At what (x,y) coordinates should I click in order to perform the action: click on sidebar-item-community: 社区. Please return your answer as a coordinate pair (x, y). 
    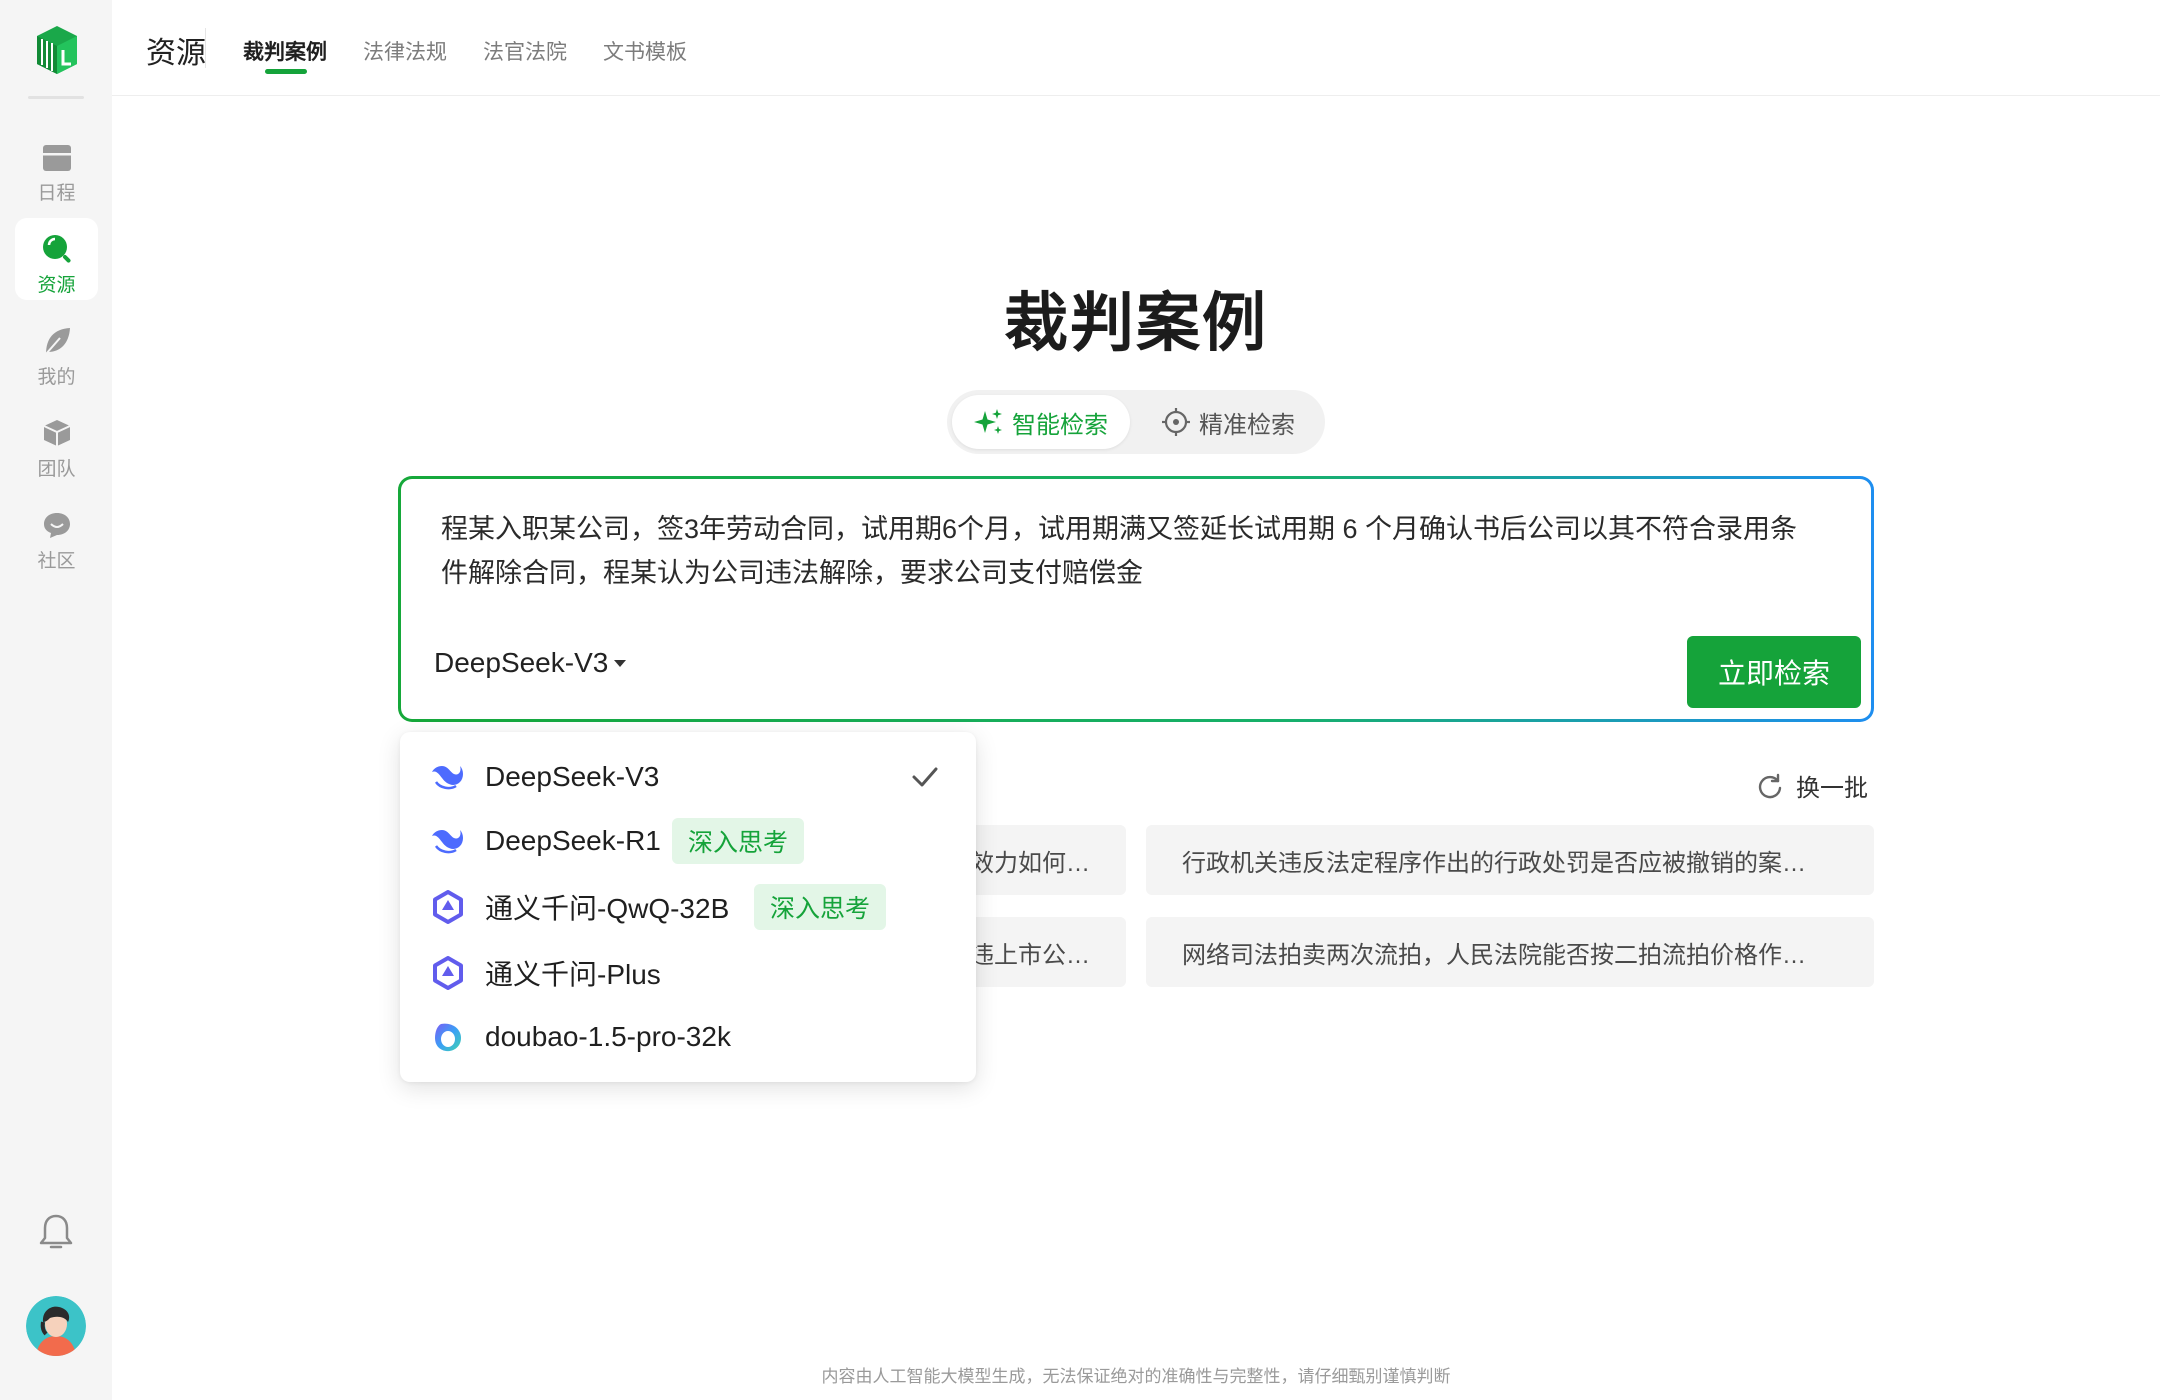
    Looking at the image, I should click on (56, 535).